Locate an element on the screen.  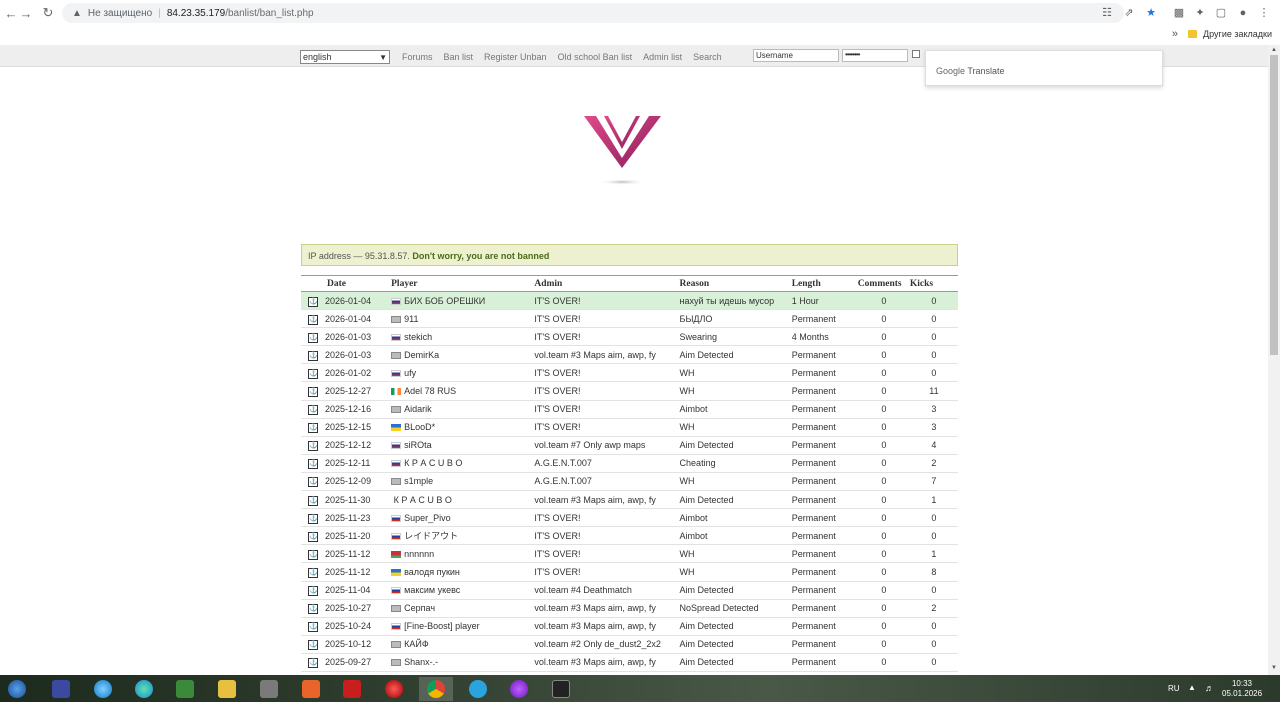
bookmark-star-icon: ★ is located at coordinates (1151, 13).